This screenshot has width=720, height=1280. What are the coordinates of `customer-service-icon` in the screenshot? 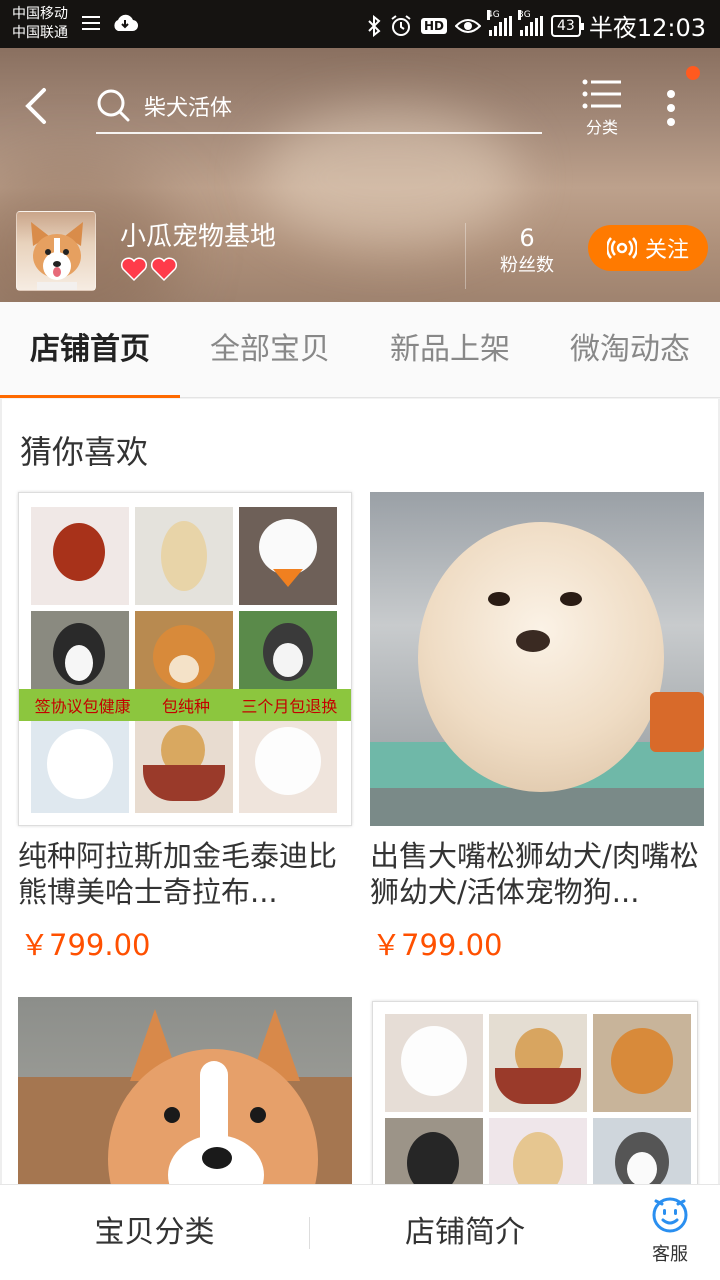 It's located at (670, 1215).